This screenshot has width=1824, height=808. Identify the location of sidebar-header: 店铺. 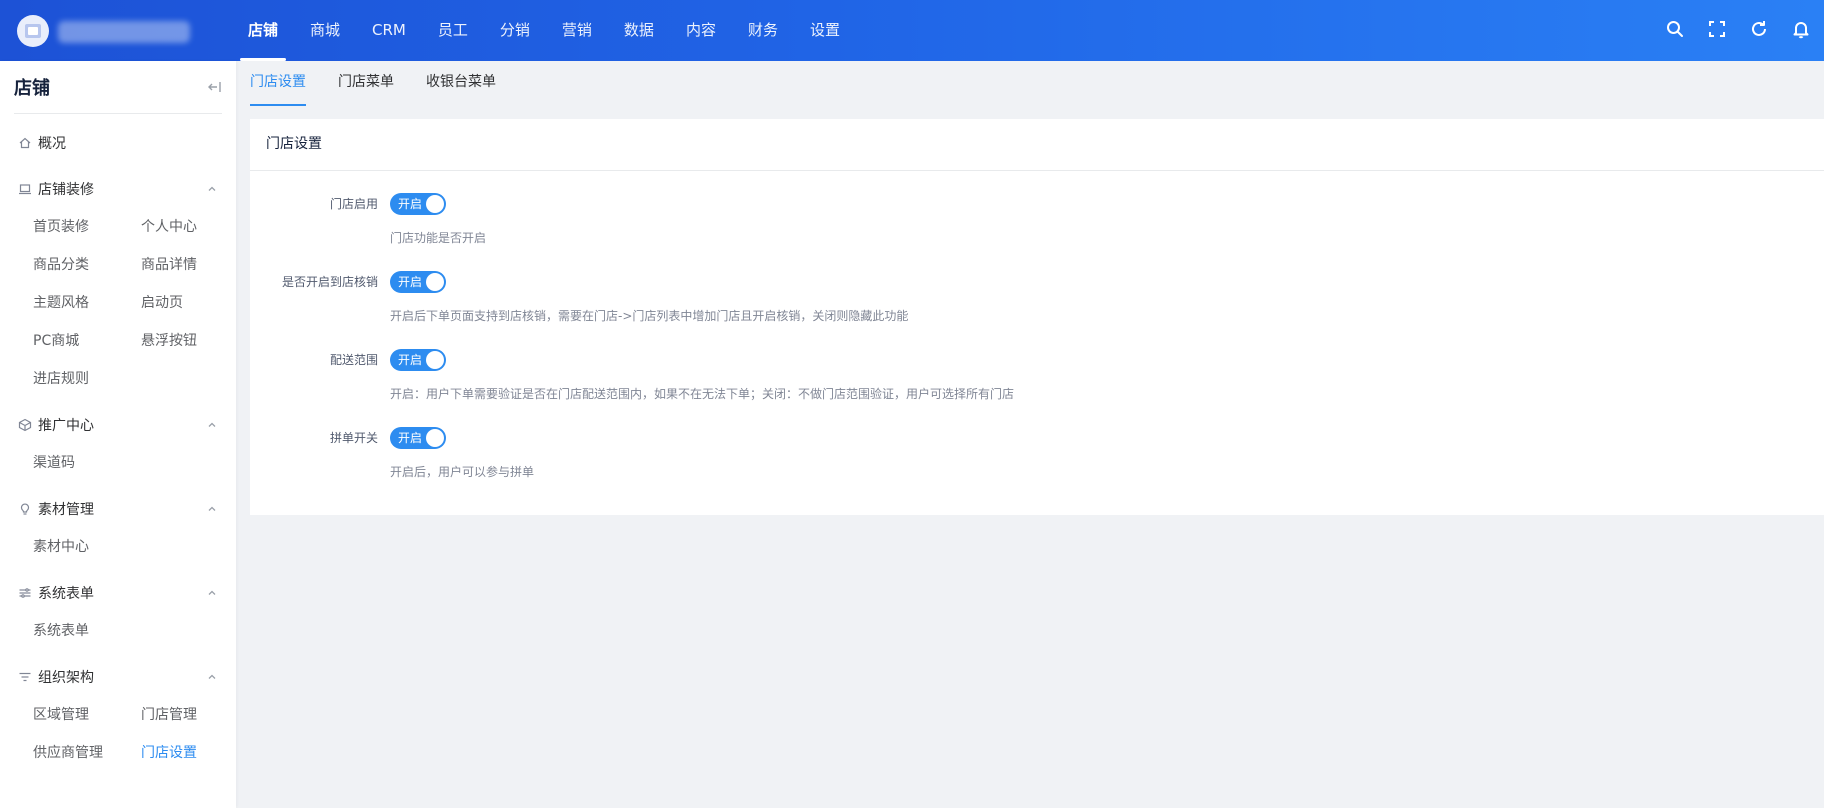
(118, 87).